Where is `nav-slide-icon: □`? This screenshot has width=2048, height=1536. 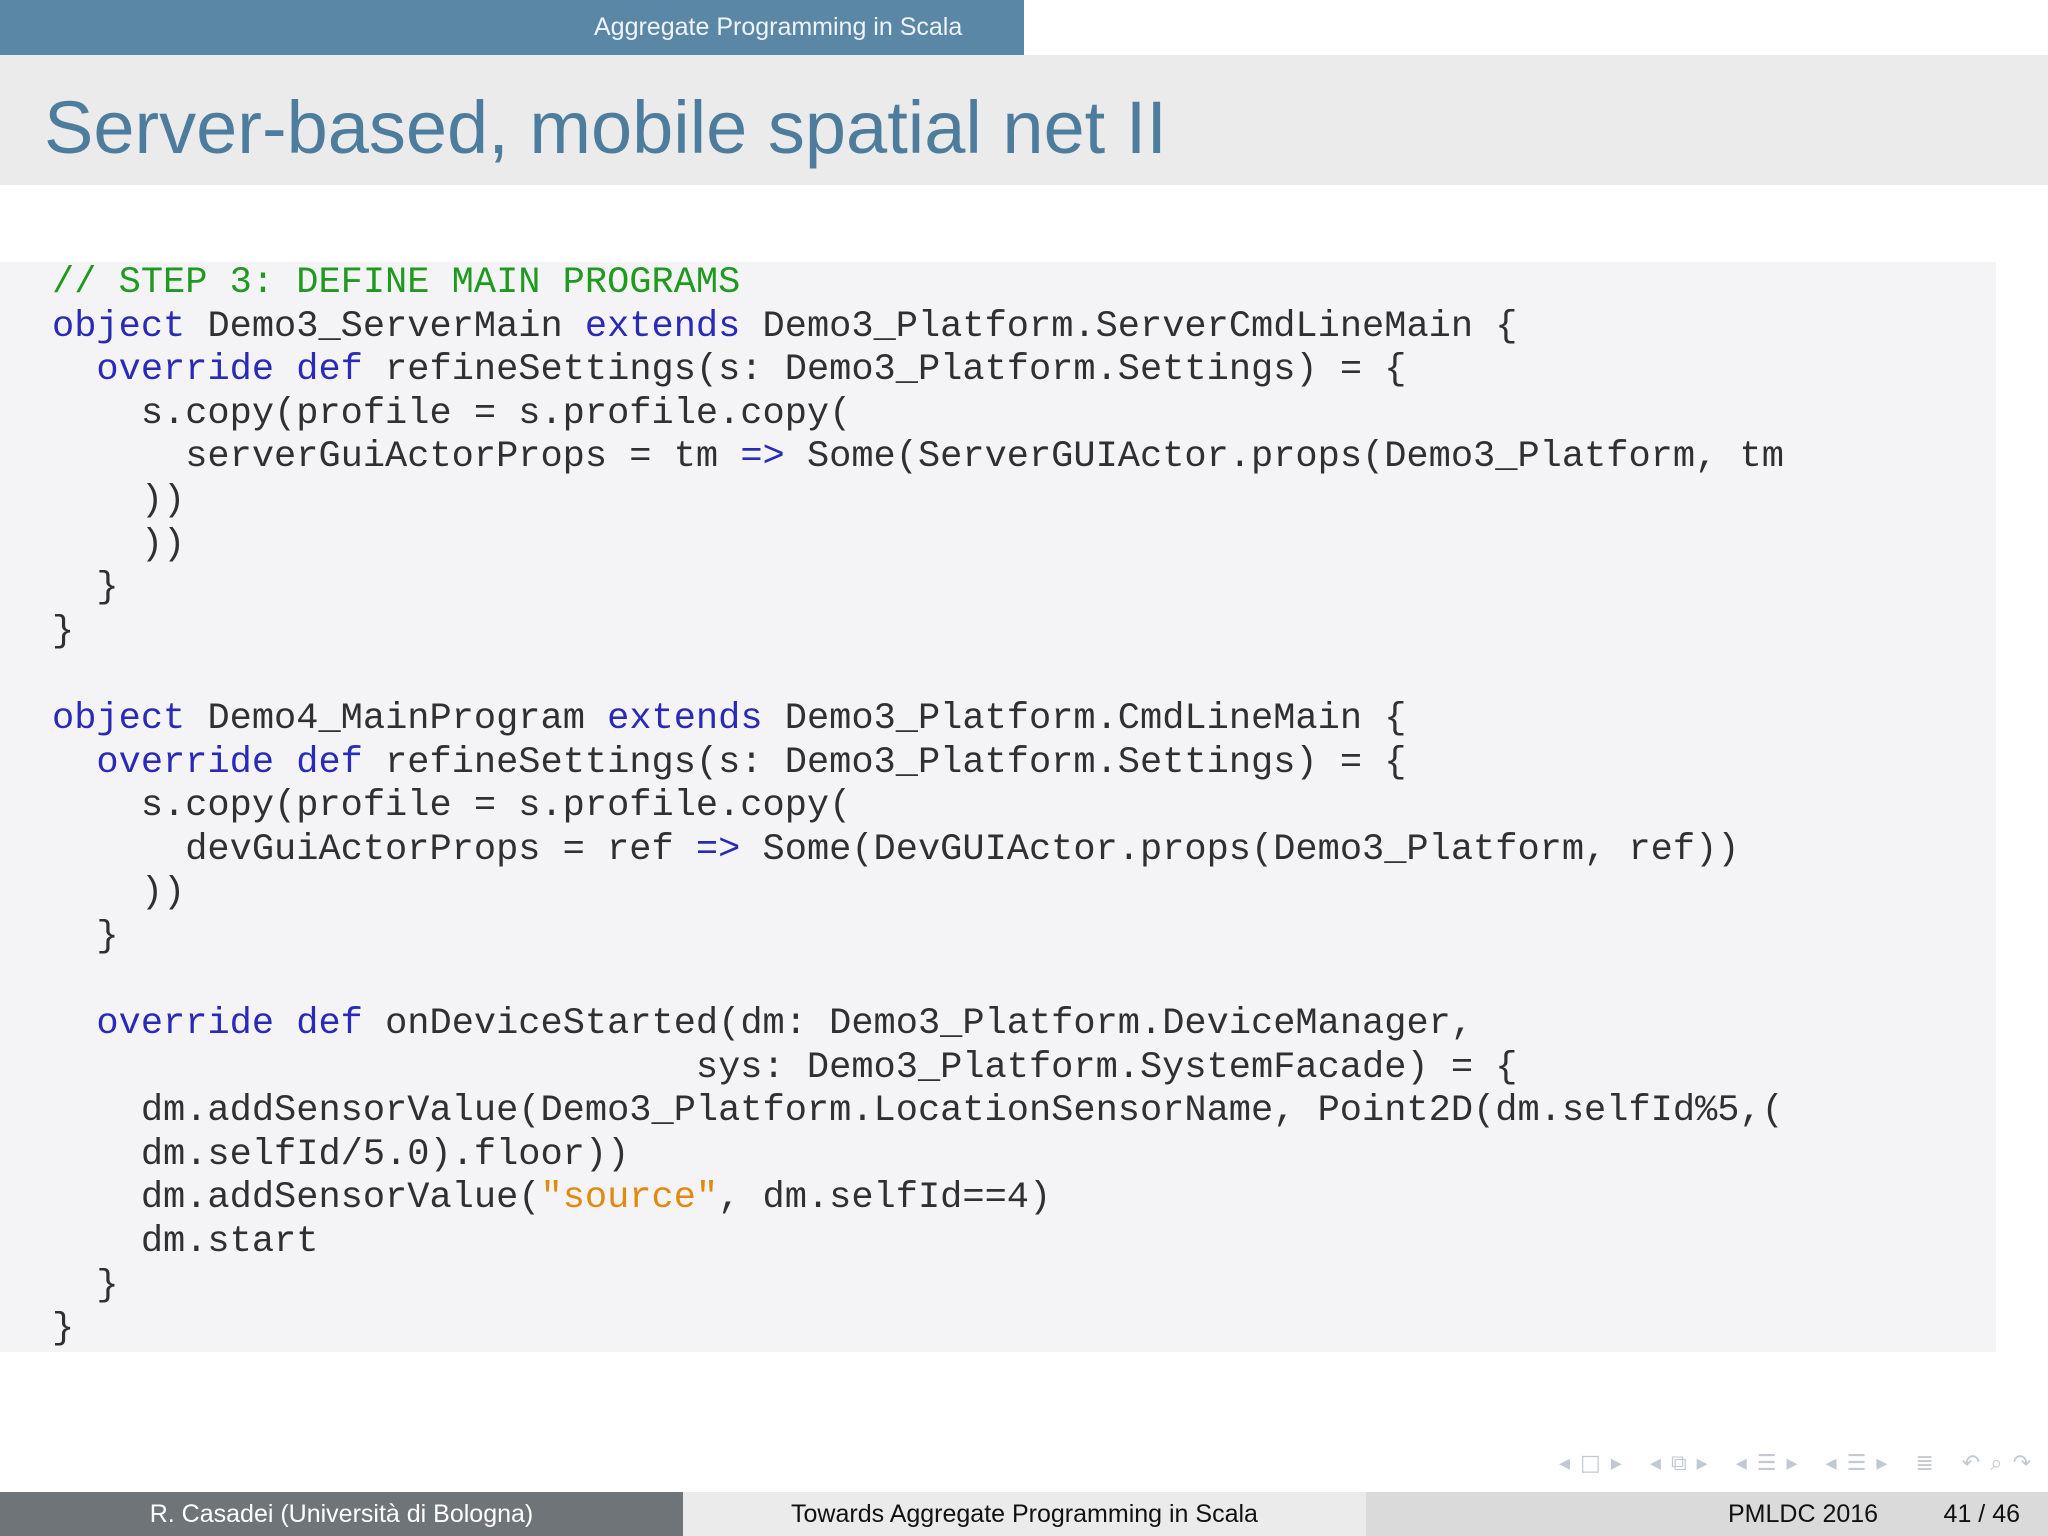
nav-slide-icon: □ is located at coordinates (1590, 1463).